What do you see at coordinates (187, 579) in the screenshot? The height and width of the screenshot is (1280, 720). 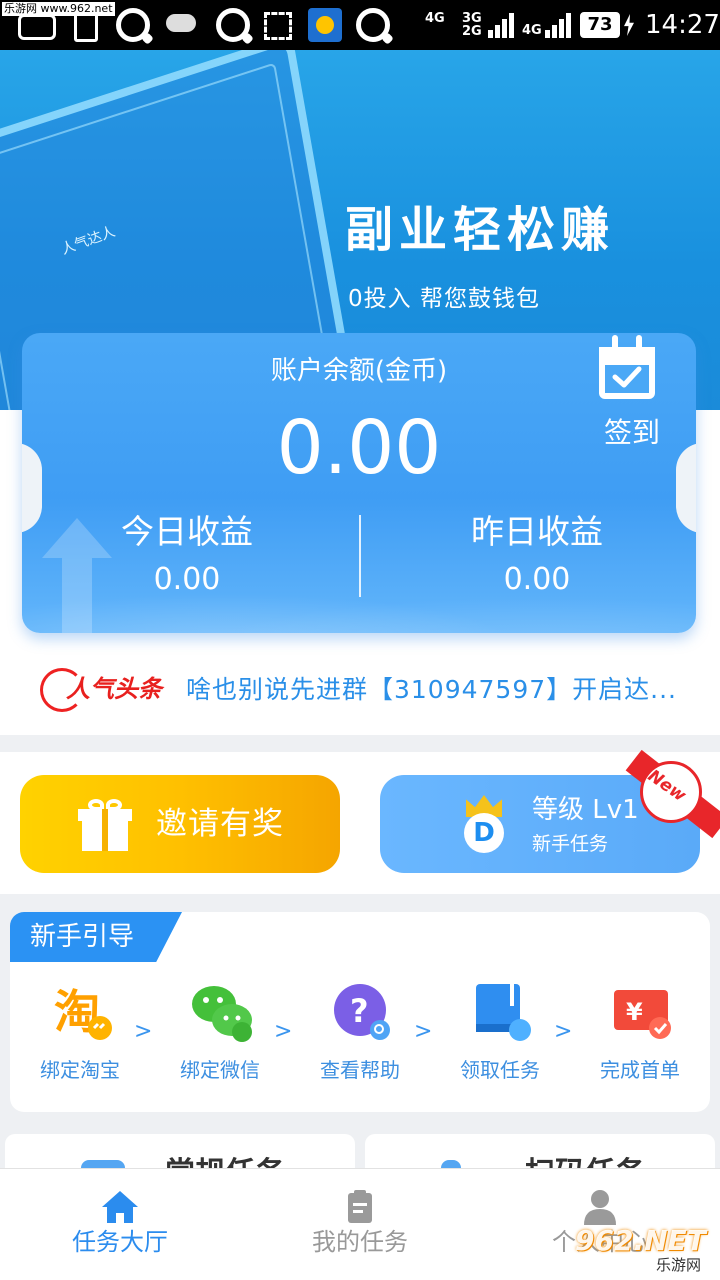 I see `today-earnings-value: 0.00` at bounding box center [187, 579].